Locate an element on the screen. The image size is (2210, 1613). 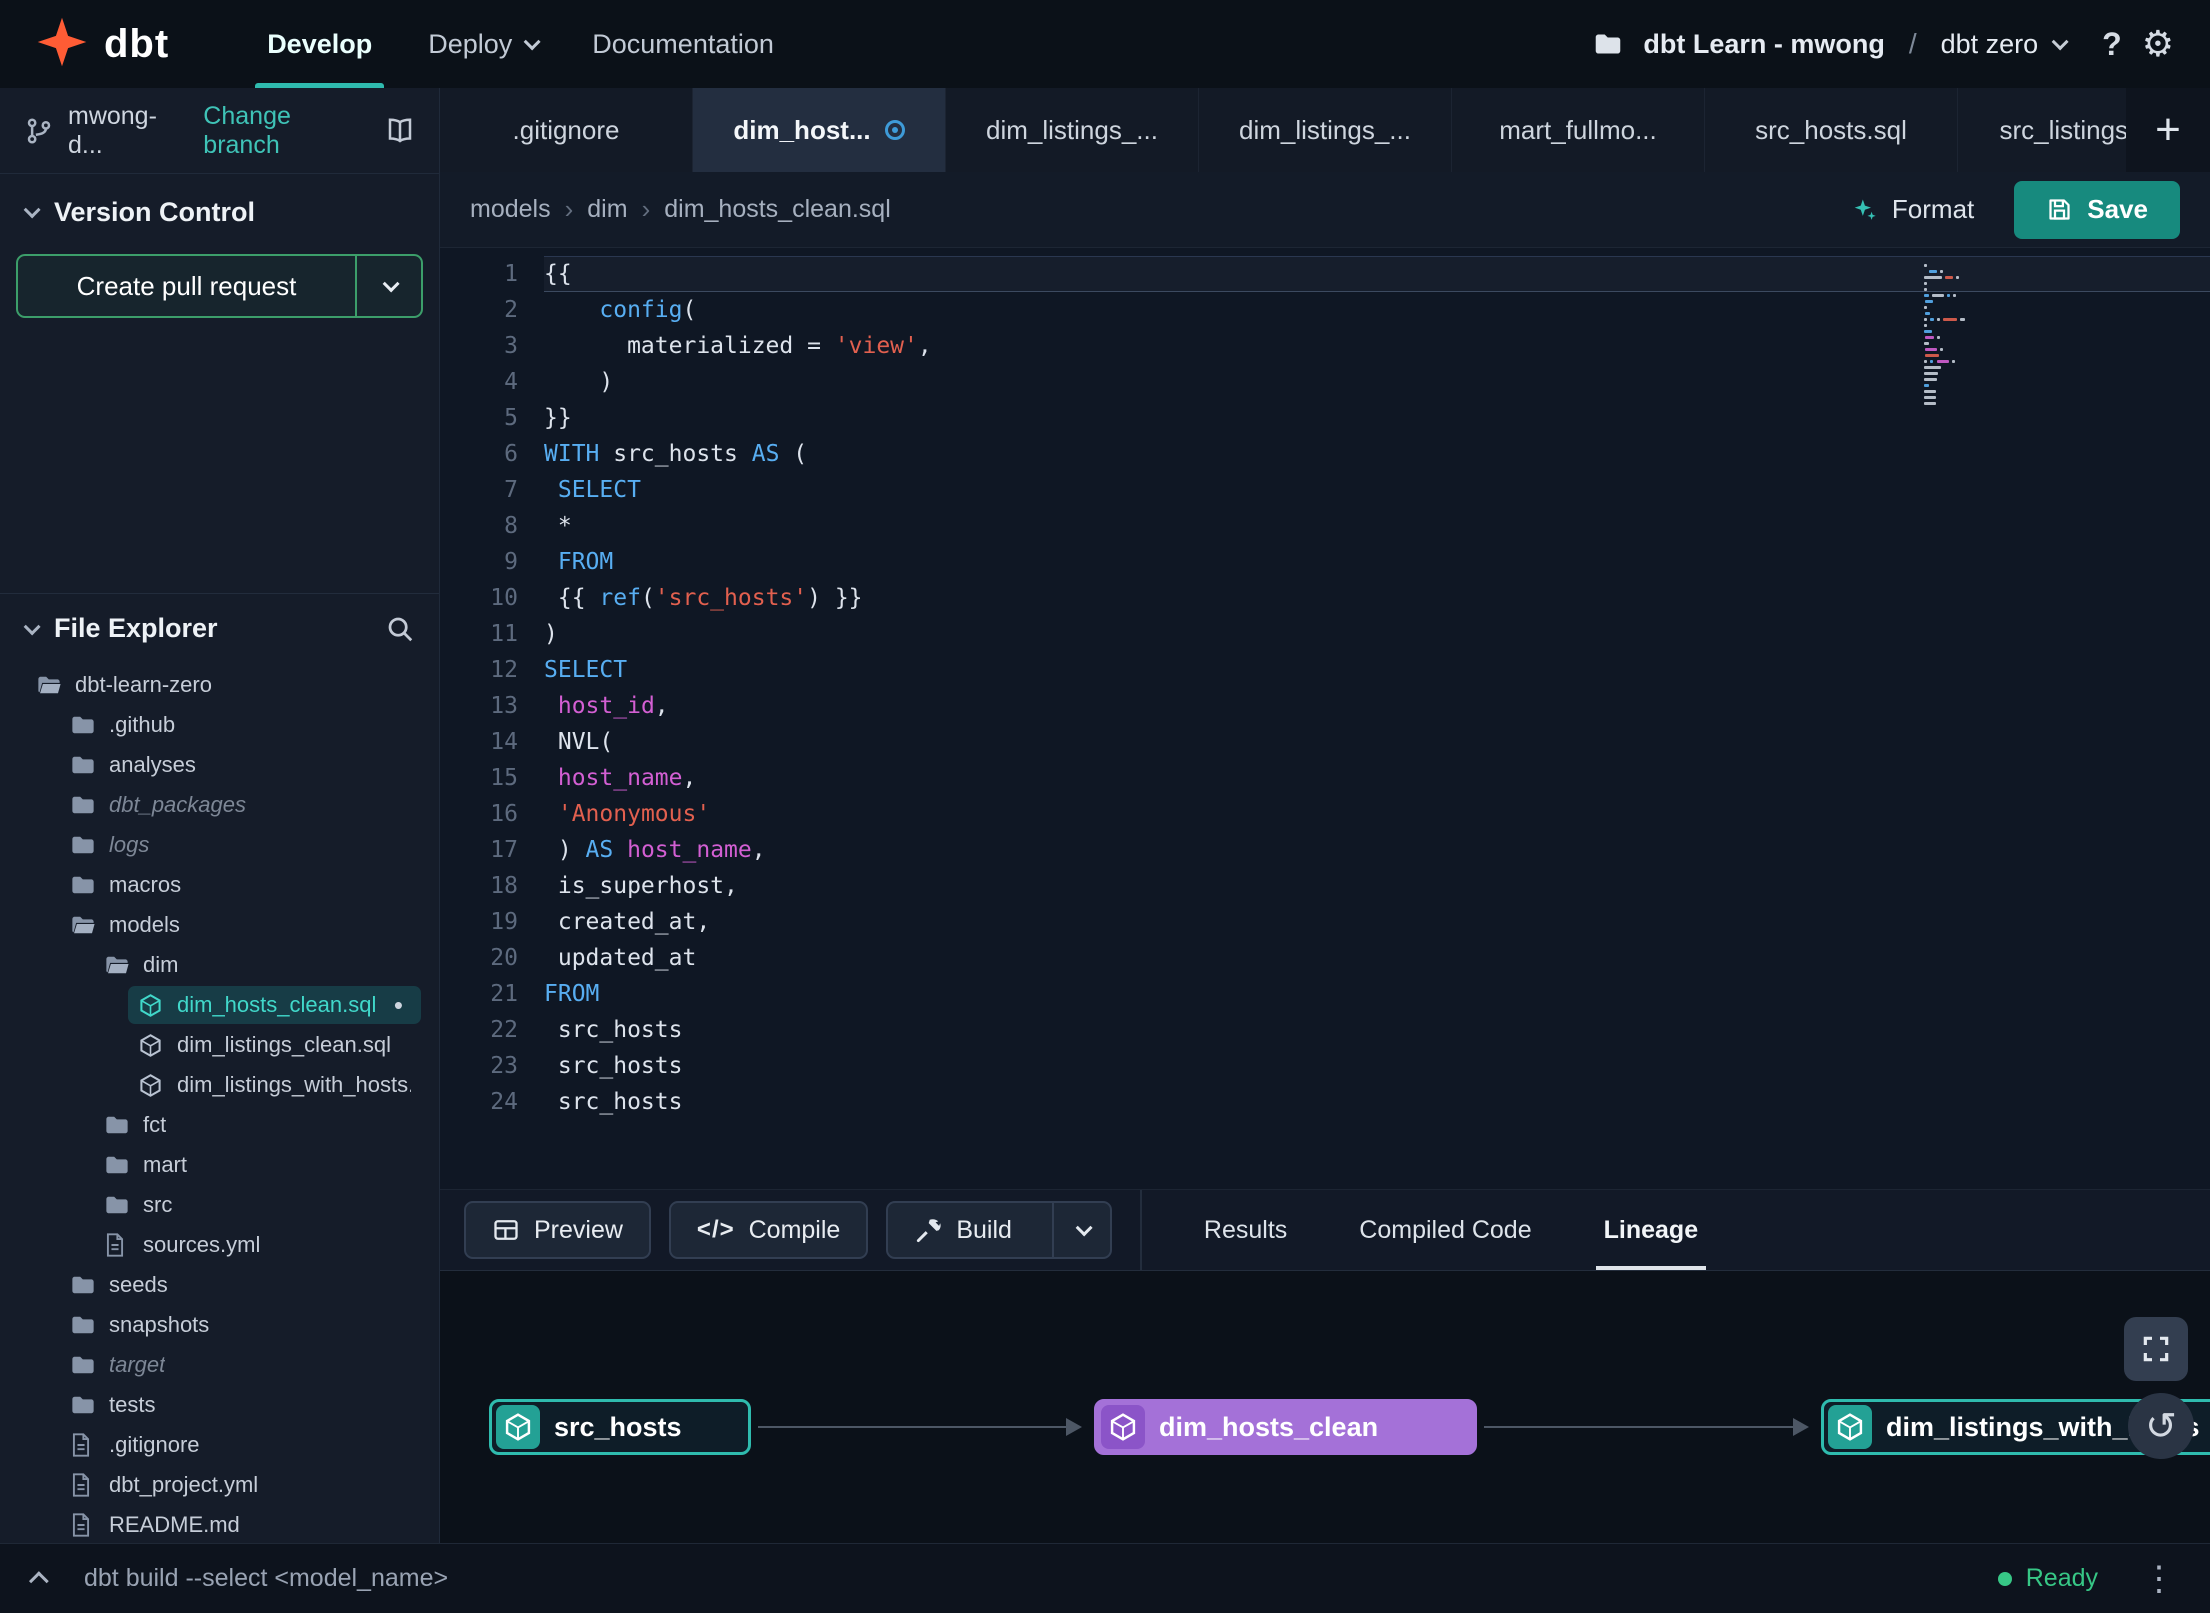
nav-documentation: Documentation is located at coordinates (683, 44).